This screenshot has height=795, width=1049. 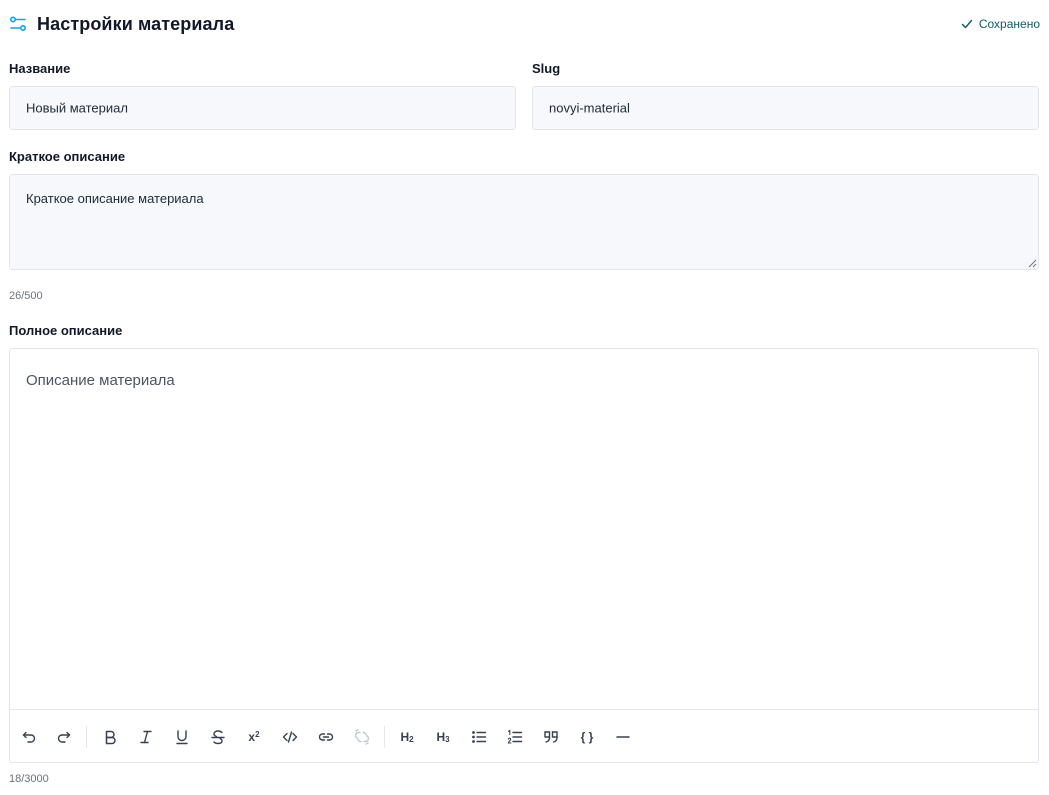 I want to click on superscript-icon: x2, so click(x=254, y=737).